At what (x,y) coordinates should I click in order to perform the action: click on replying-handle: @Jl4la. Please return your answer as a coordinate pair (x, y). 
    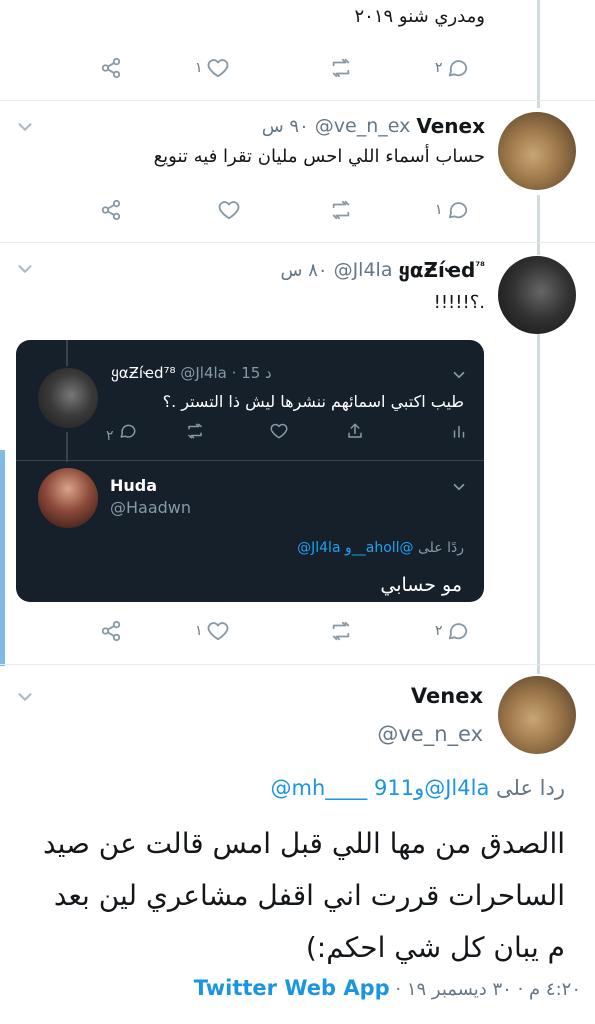
    Looking at the image, I should click on (456, 788).